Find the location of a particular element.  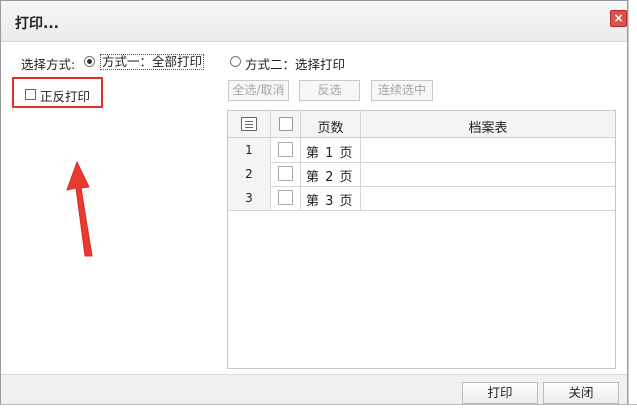

mode-all-label: 方式一：全部打印 is located at coordinates (152, 62).